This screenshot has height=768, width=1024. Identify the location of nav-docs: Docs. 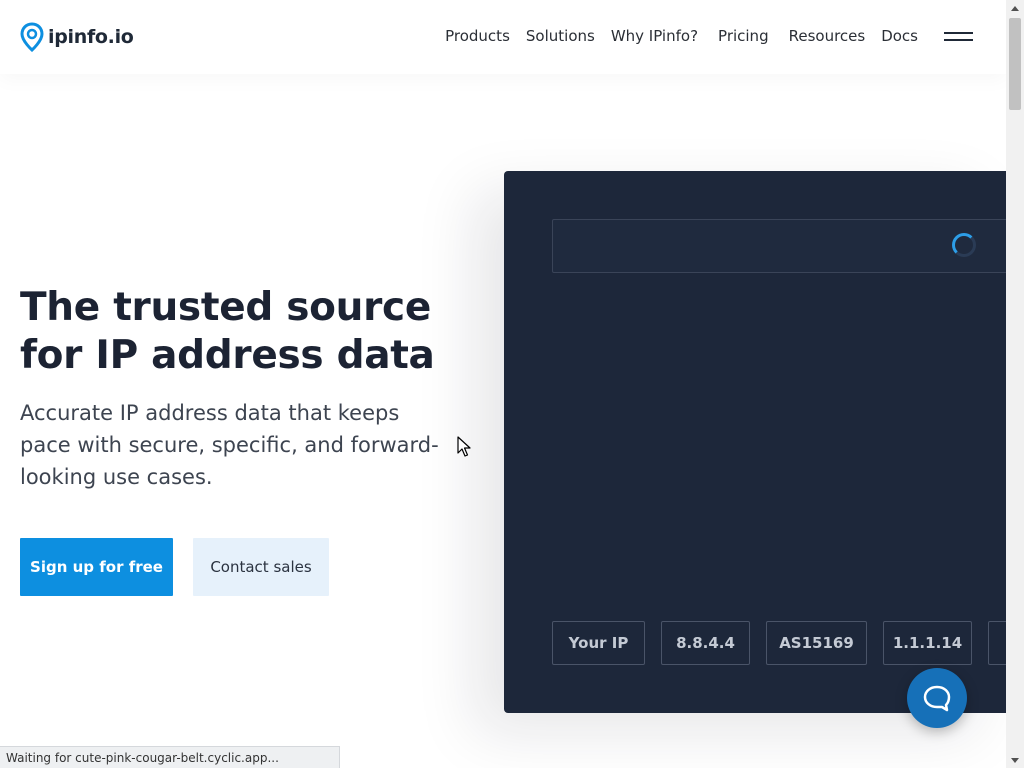
(899, 36).